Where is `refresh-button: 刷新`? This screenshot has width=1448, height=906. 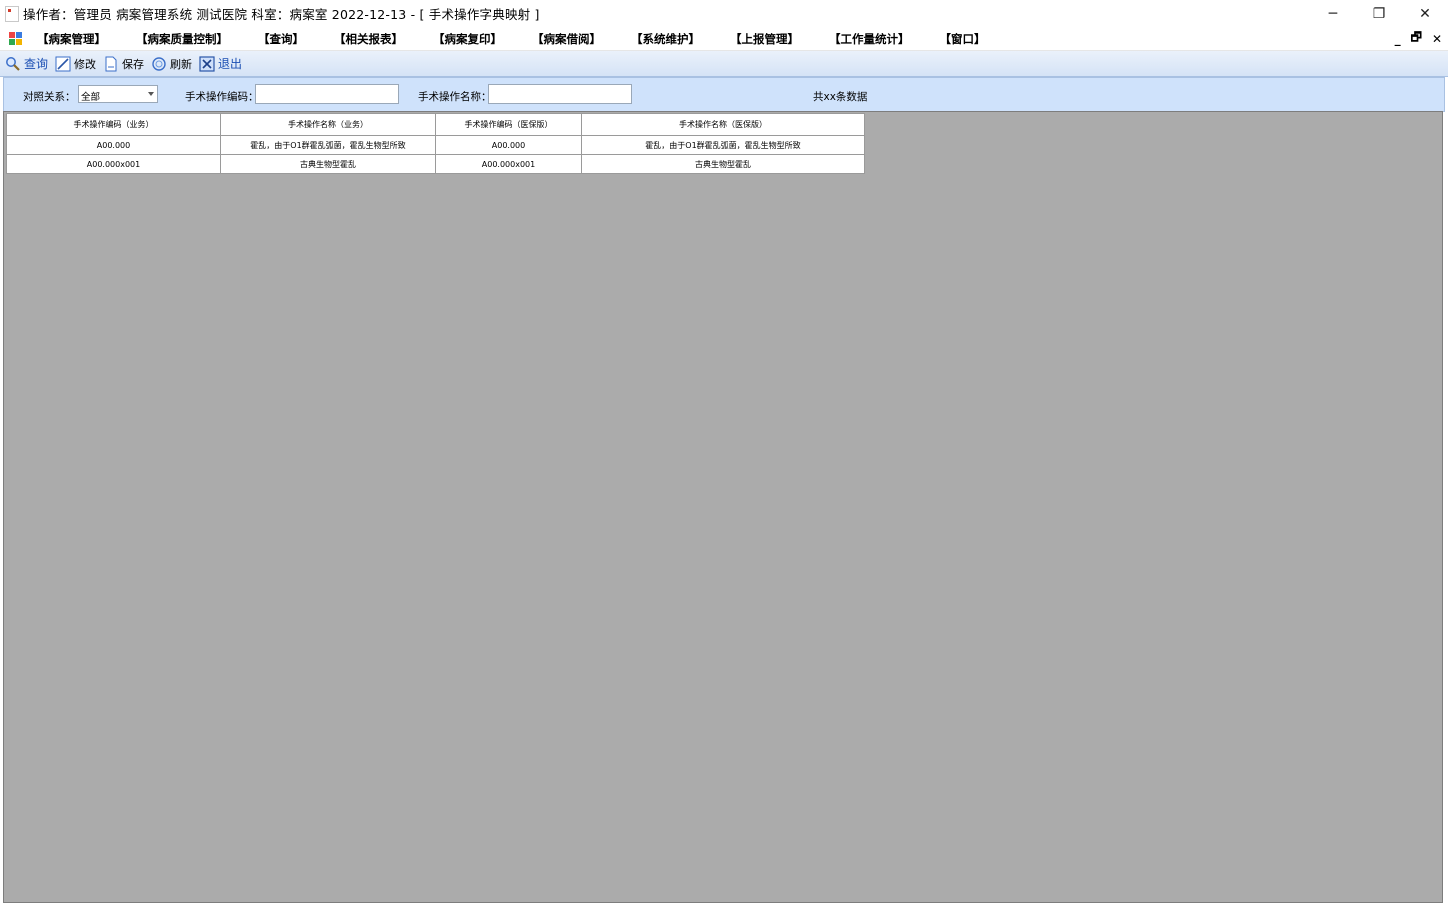
refresh-button: 刷新 is located at coordinates (171, 64).